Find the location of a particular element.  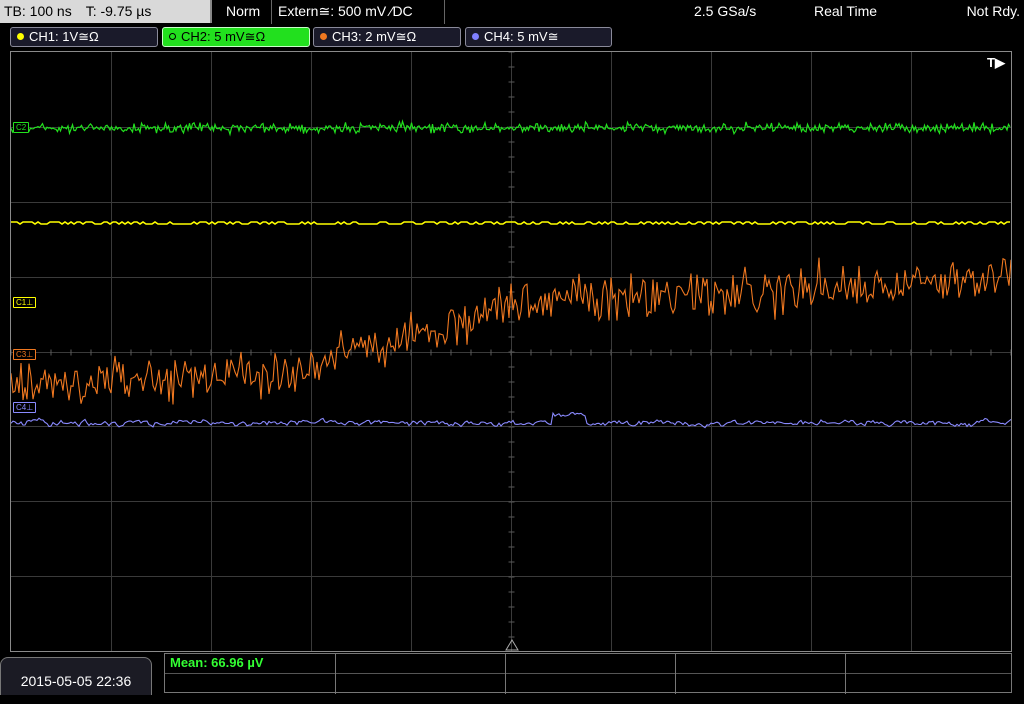

ch4-offset-marker: C4⊥ is located at coordinates (25, 407).